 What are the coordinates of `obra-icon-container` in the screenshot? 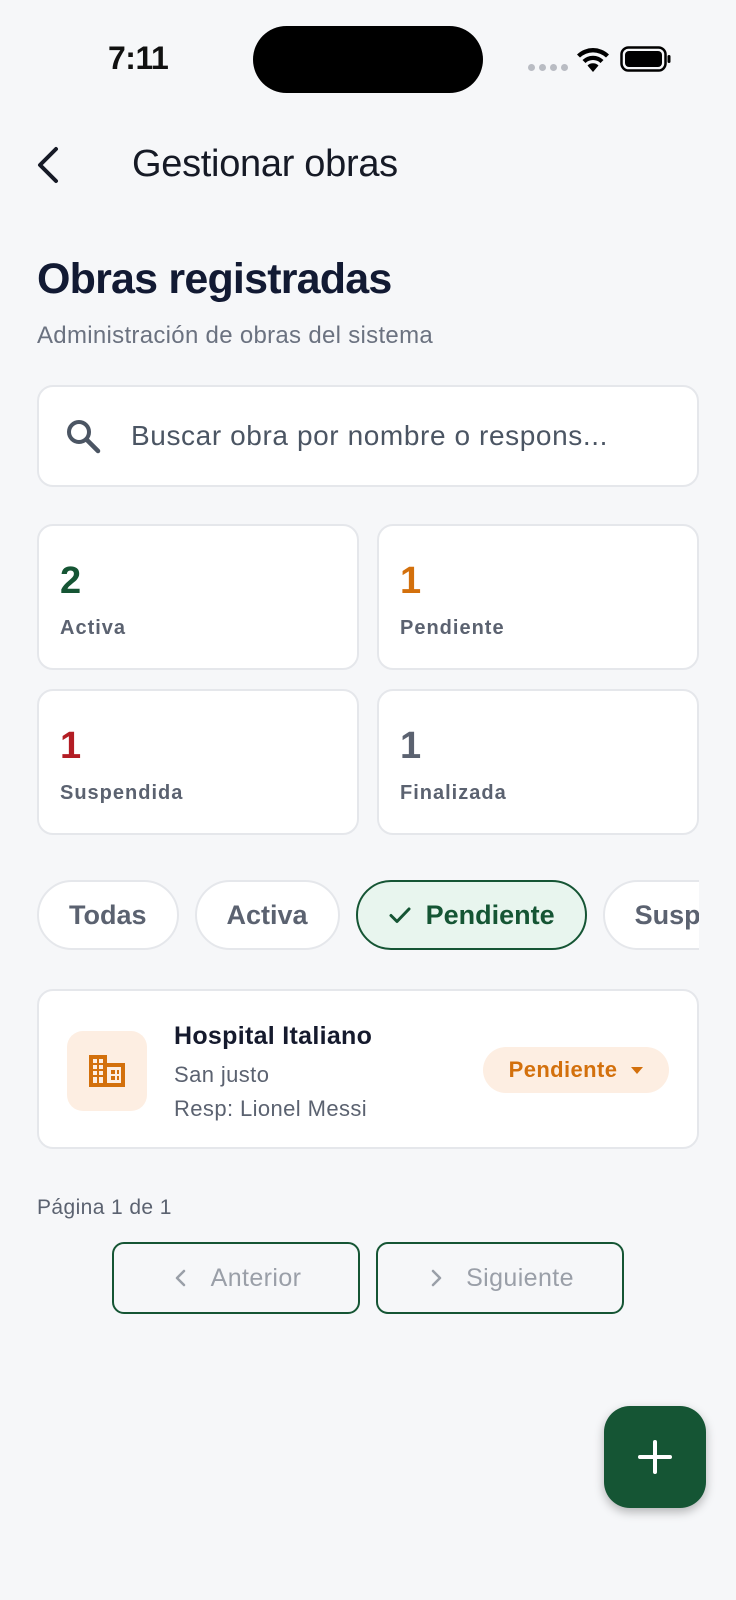 It's located at (107, 1071).